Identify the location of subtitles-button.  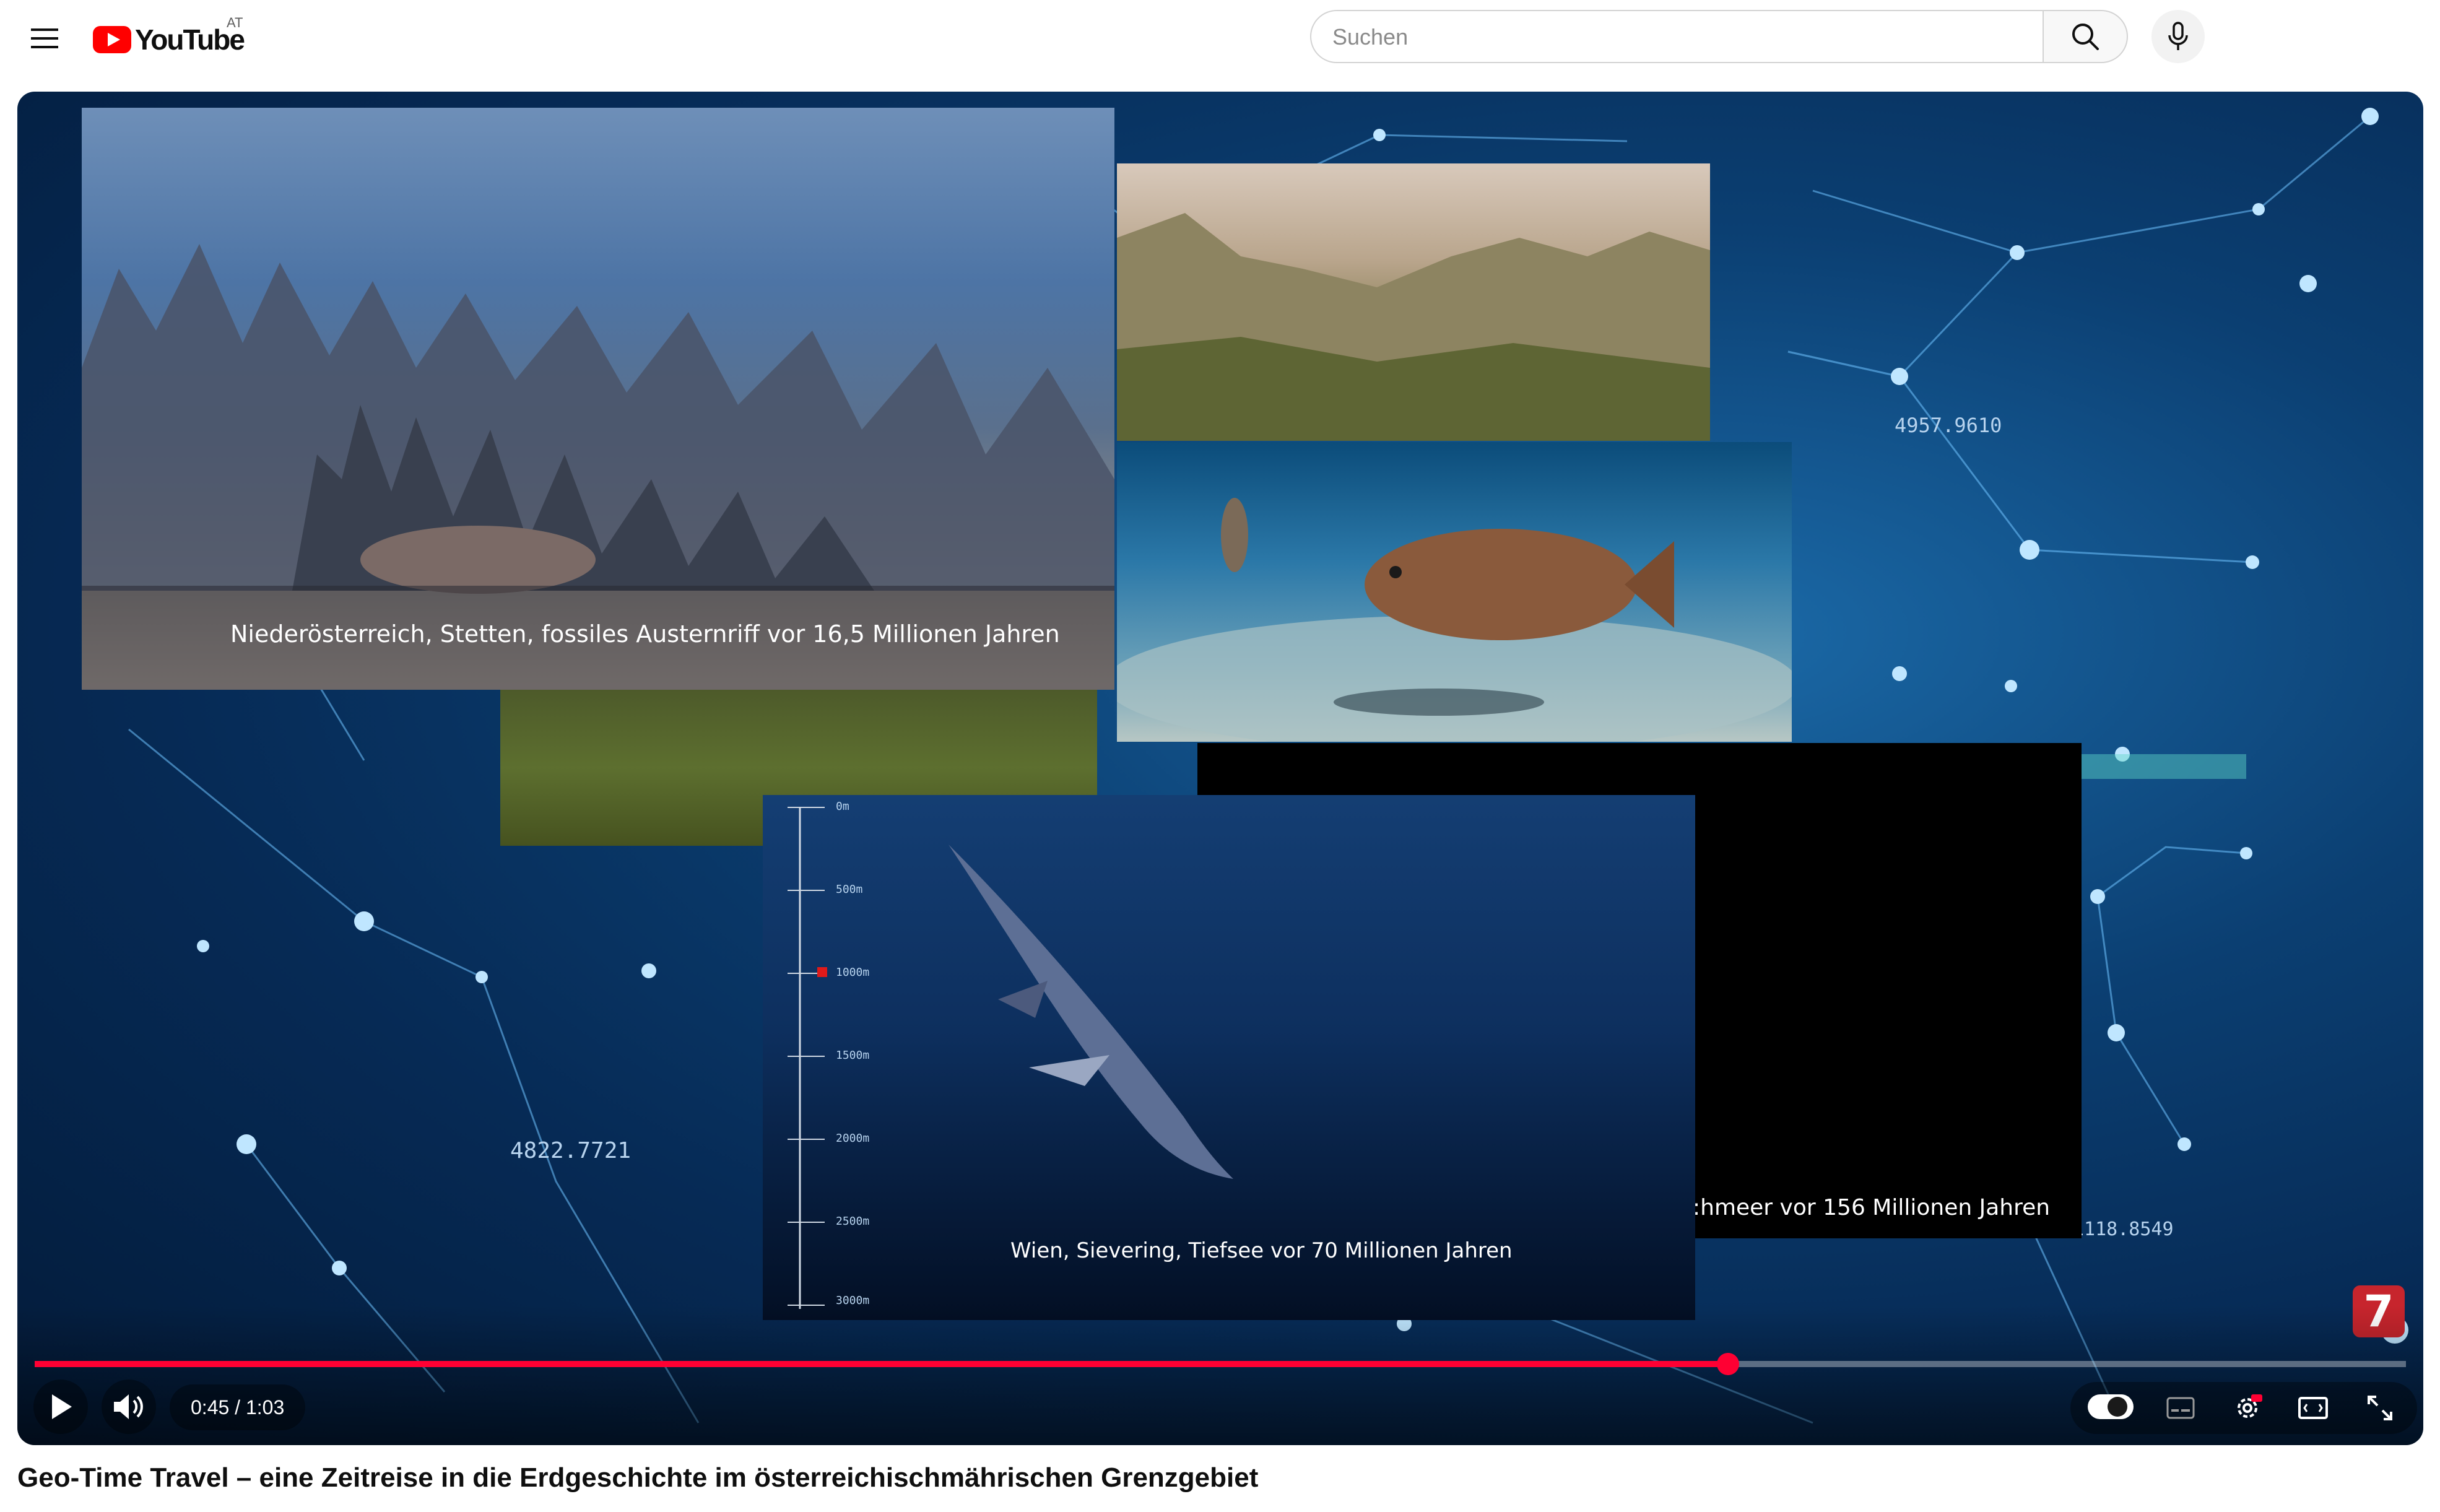
(2181, 1408).